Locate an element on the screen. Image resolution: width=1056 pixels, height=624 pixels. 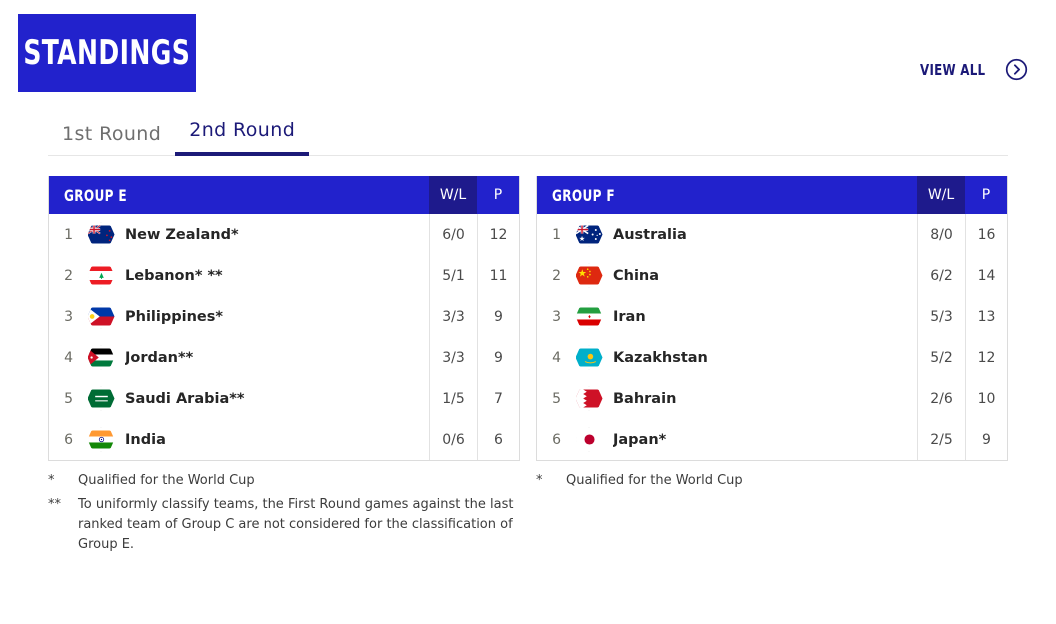
row-points: 11 is located at coordinates (498, 275).